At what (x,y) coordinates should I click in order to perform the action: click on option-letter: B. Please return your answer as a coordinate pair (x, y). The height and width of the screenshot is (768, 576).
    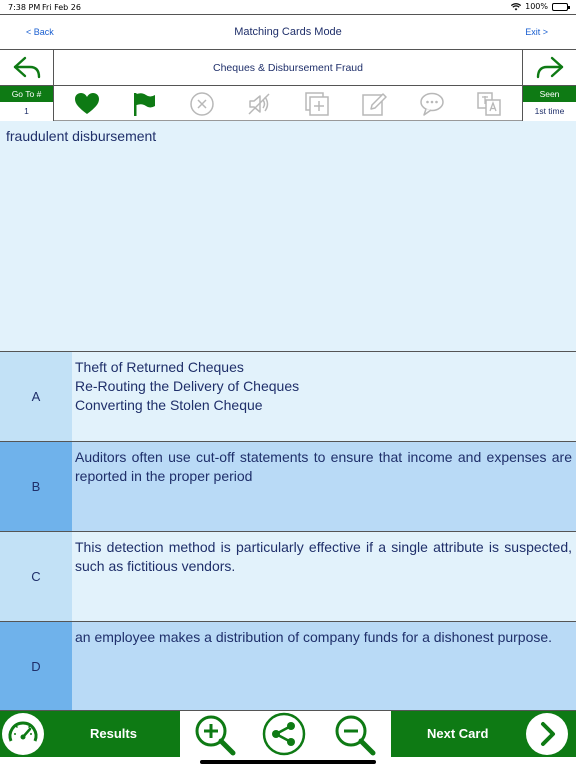
    Looking at the image, I should click on (36, 486).